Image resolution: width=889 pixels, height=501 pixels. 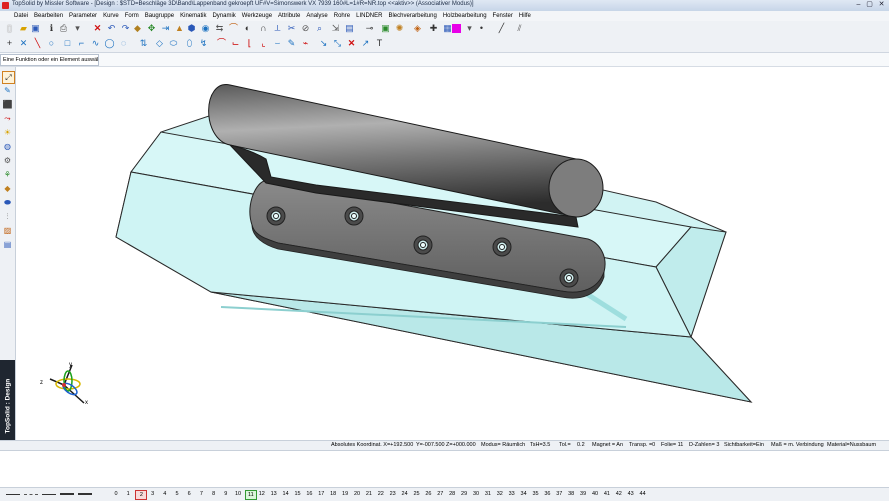 I want to click on layer-6: 6, so click(x=189, y=494).